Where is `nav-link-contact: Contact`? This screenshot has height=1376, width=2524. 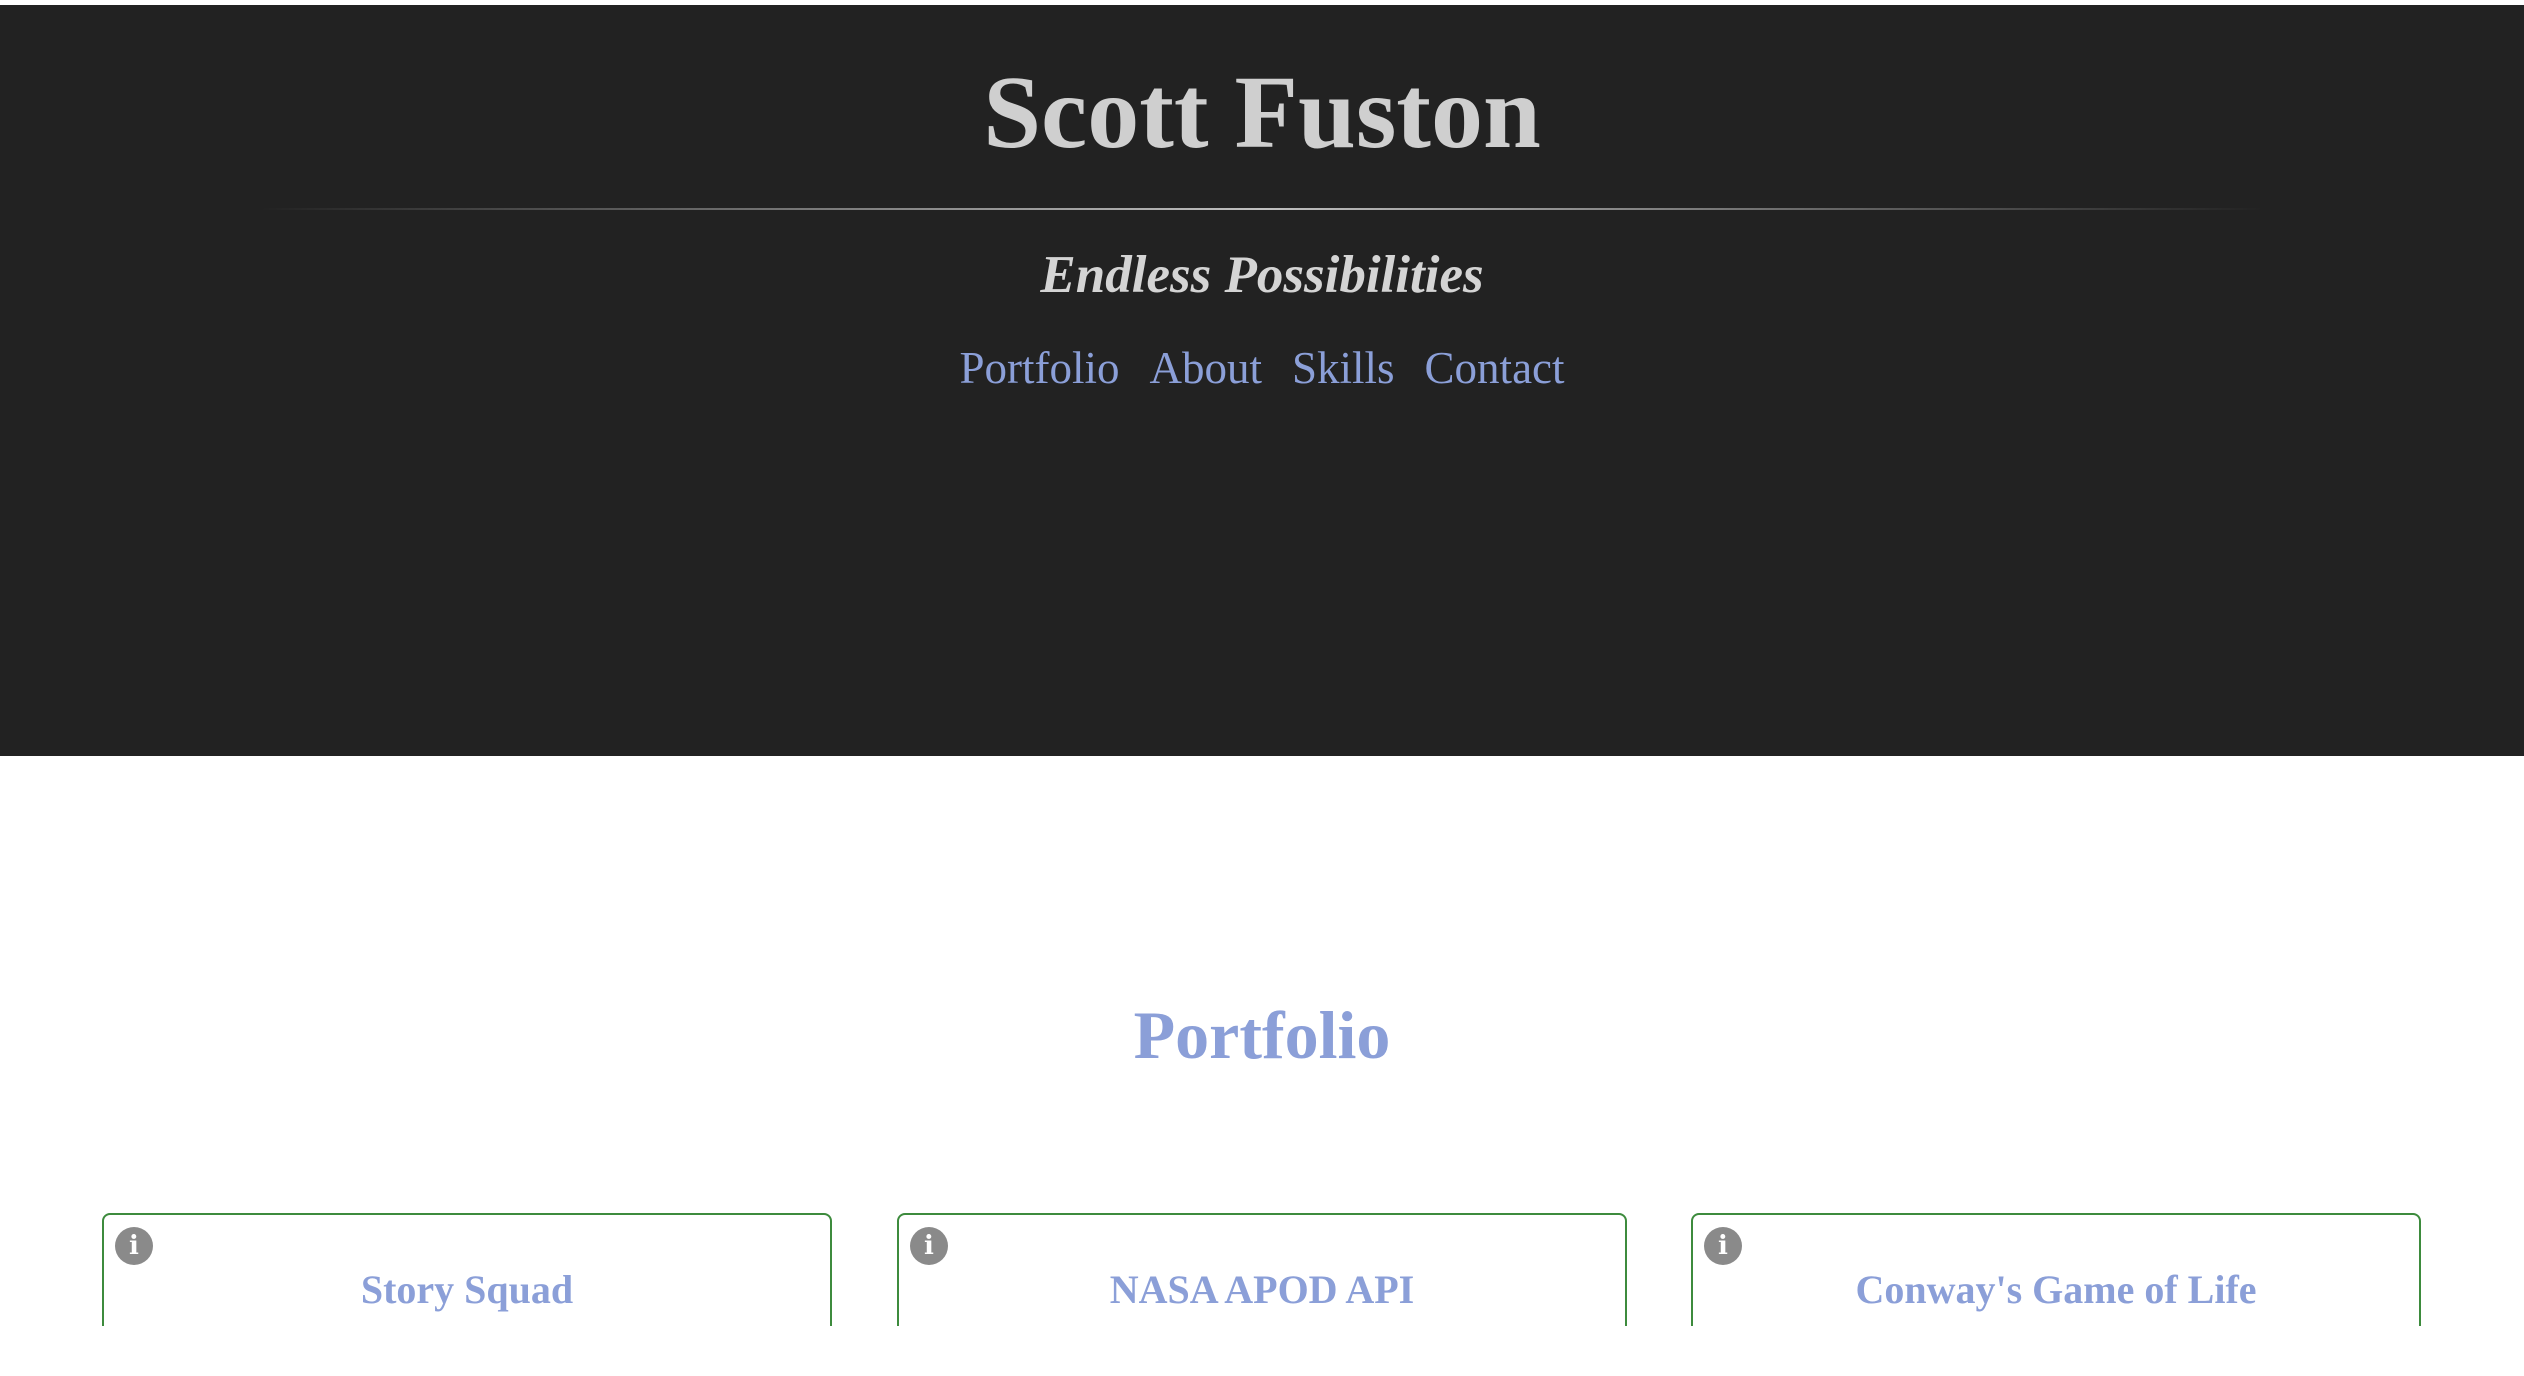 nav-link-contact: Contact is located at coordinates (1495, 368).